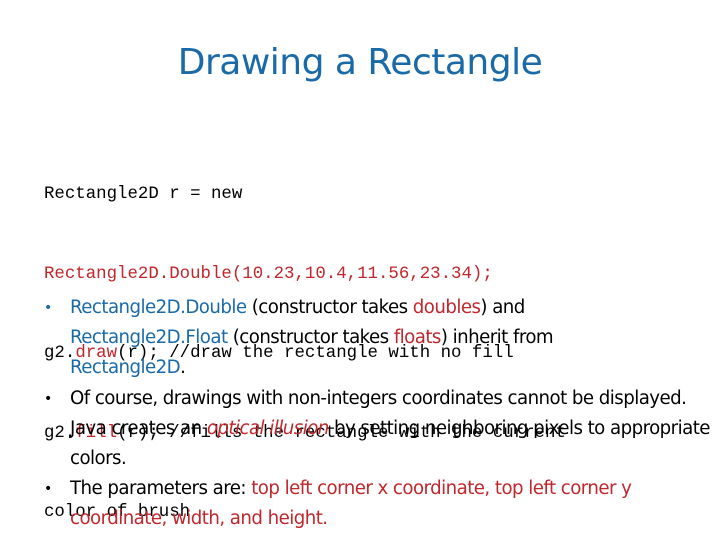 The width and height of the screenshot is (720, 553). I want to click on keyword-doubles: doubles, so click(446, 307).